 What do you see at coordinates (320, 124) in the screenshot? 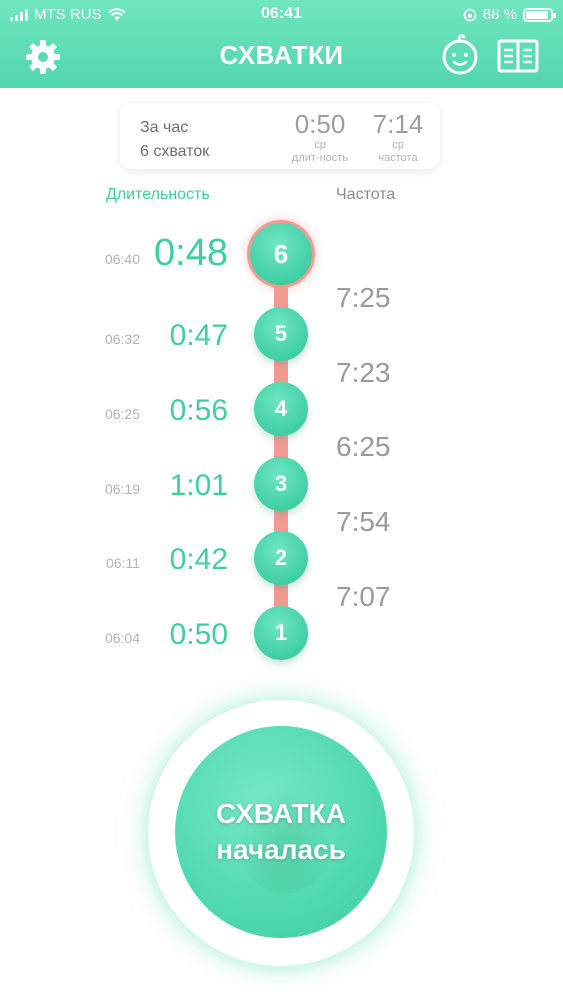
I see `avg-duration-value: 0:50` at bounding box center [320, 124].